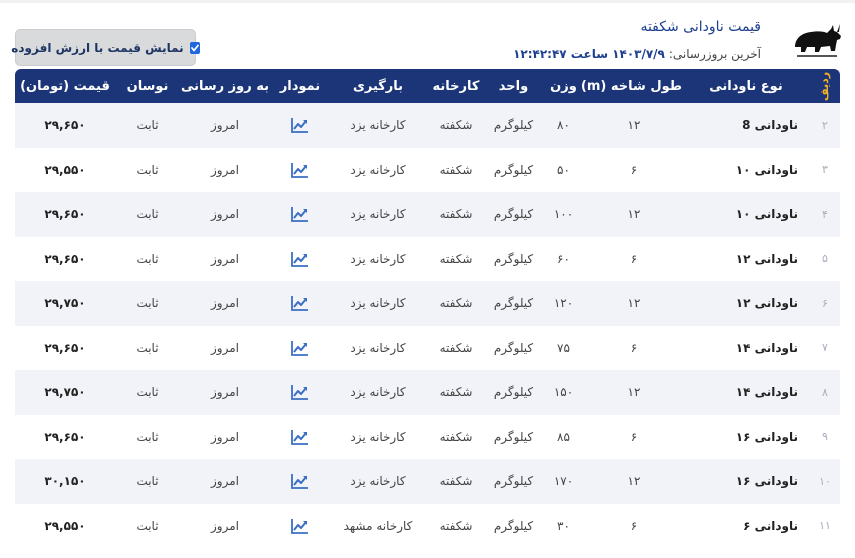 The height and width of the screenshot is (558, 855). I want to click on col-header-updated: به روز رسانی, so click(225, 86).